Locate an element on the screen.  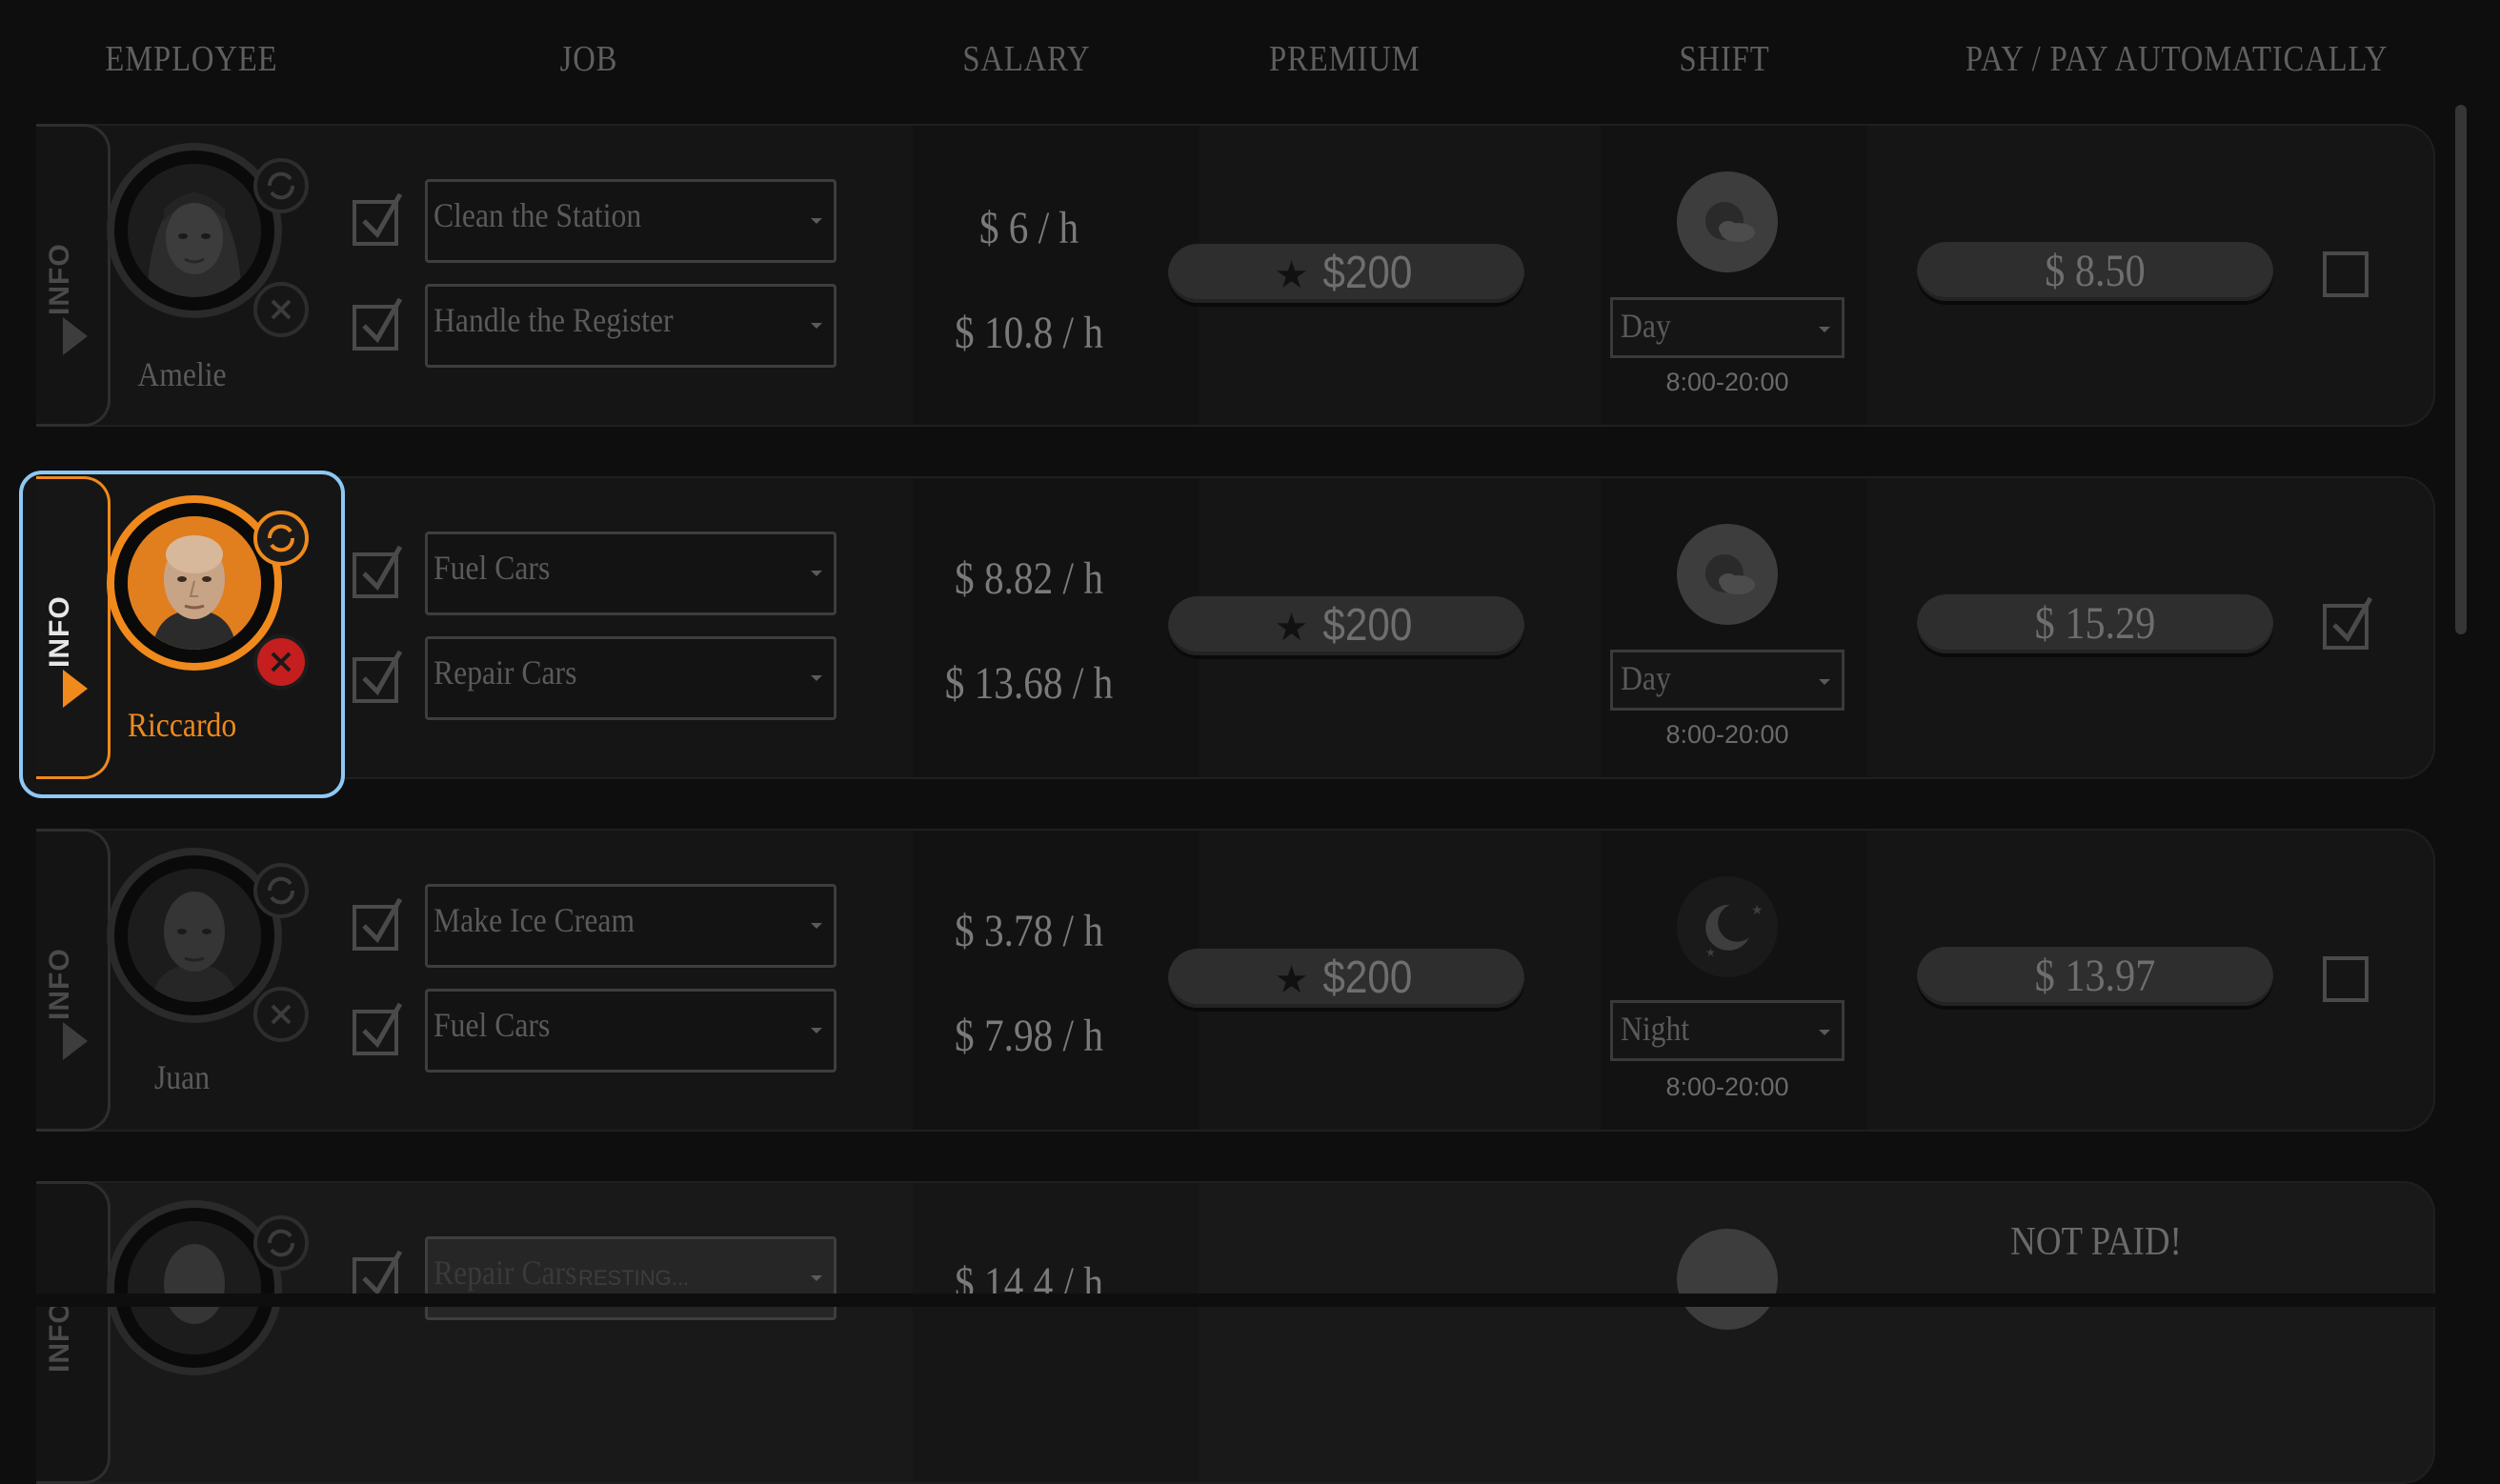
job-1-select: Make Ice Cream is located at coordinates (631, 926).